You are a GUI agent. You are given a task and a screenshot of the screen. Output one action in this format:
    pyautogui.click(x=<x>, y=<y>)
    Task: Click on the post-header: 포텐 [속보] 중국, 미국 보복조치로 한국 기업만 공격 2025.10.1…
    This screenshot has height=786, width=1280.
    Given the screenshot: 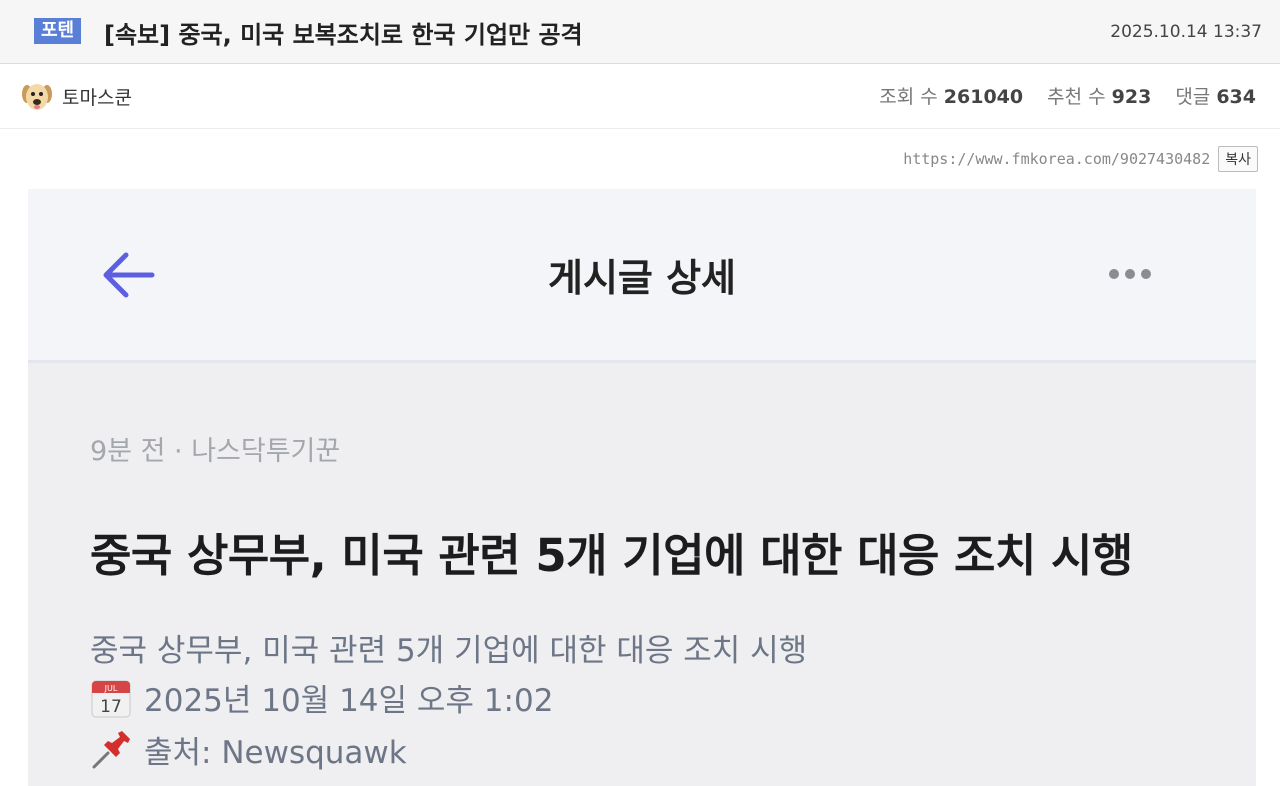 What is the action you would take?
    pyautogui.click(x=640, y=32)
    